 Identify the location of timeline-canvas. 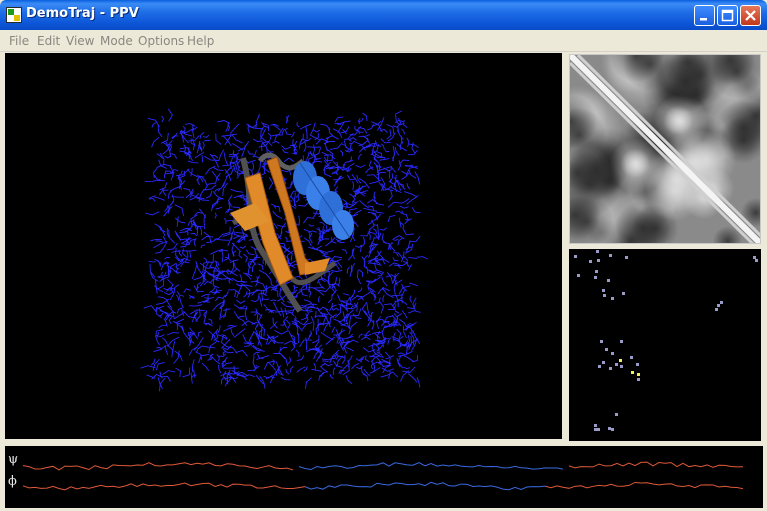
(383, 476).